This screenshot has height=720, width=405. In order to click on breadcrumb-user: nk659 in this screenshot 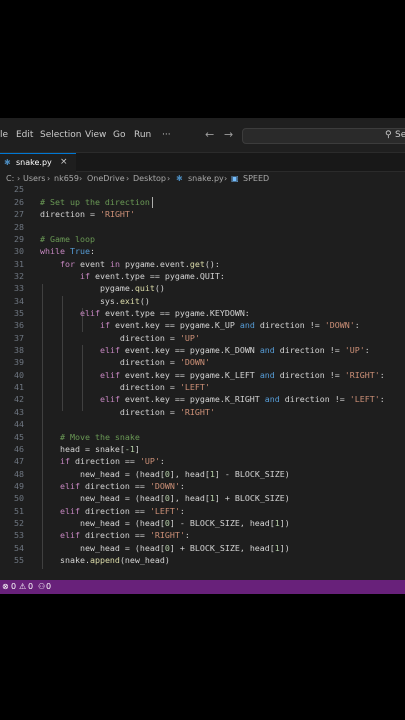, I will do `click(66, 178)`.